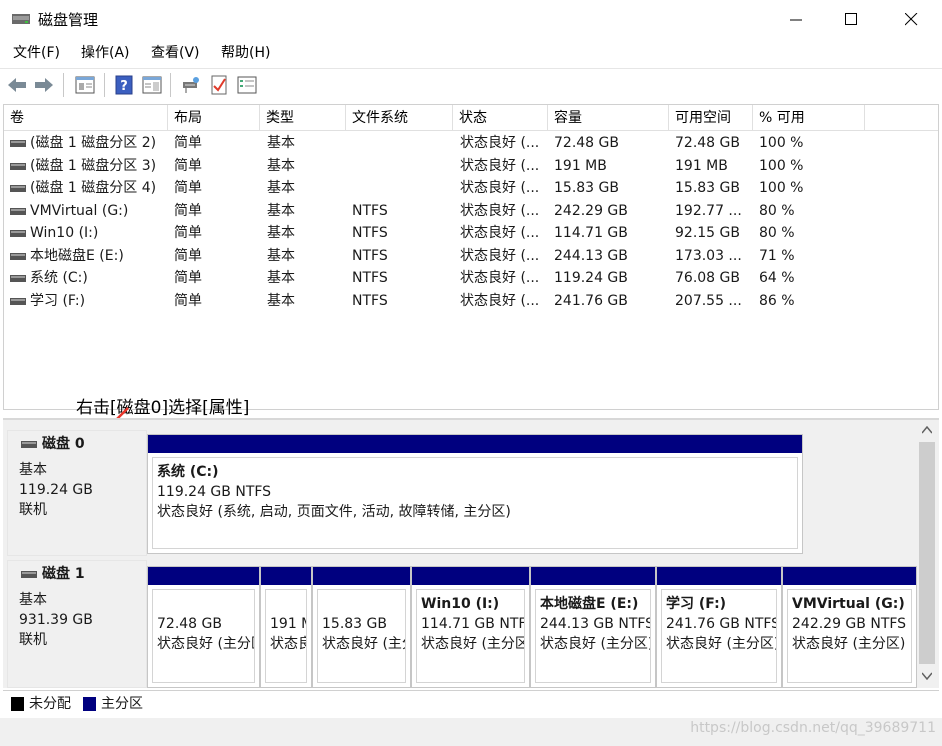 Image resolution: width=942 pixels, height=746 pixels. What do you see at coordinates (471, 704) in the screenshot?
I see `legend: 未分配 主分区` at bounding box center [471, 704].